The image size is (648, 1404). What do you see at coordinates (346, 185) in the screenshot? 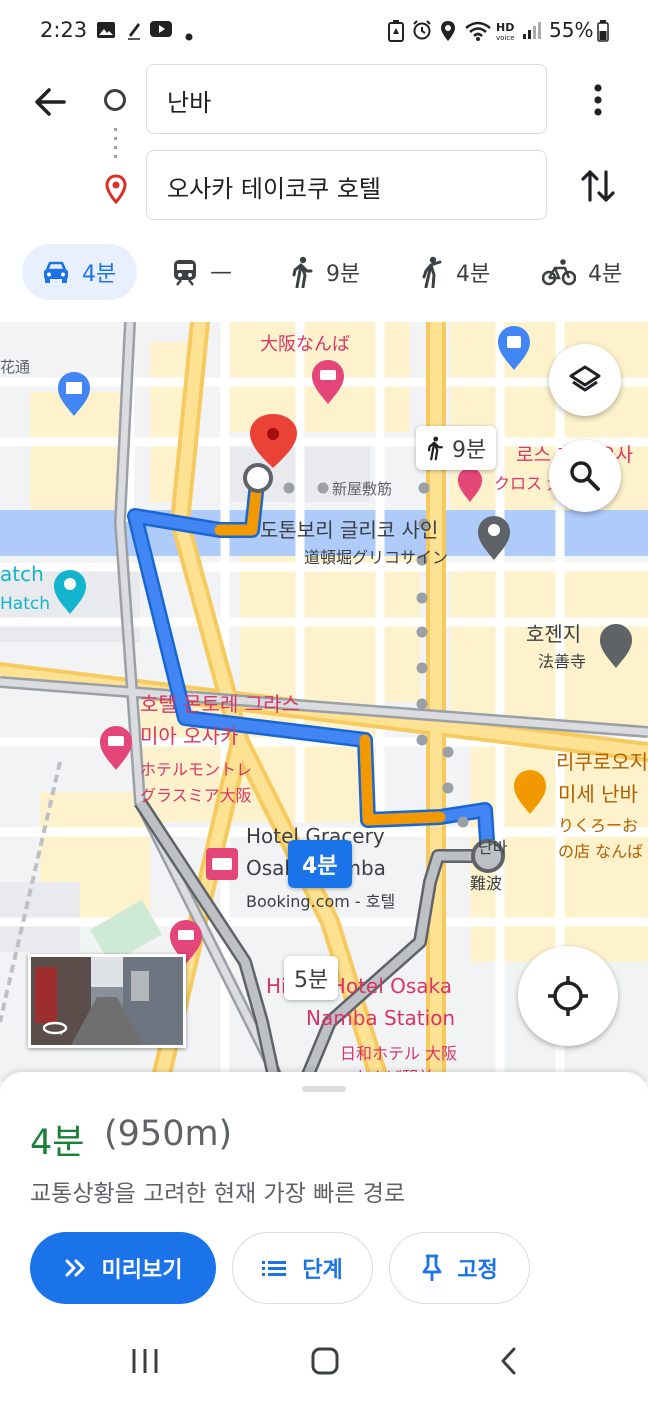
I see `destination-input: 오사카 테이코쿠 호텔` at bounding box center [346, 185].